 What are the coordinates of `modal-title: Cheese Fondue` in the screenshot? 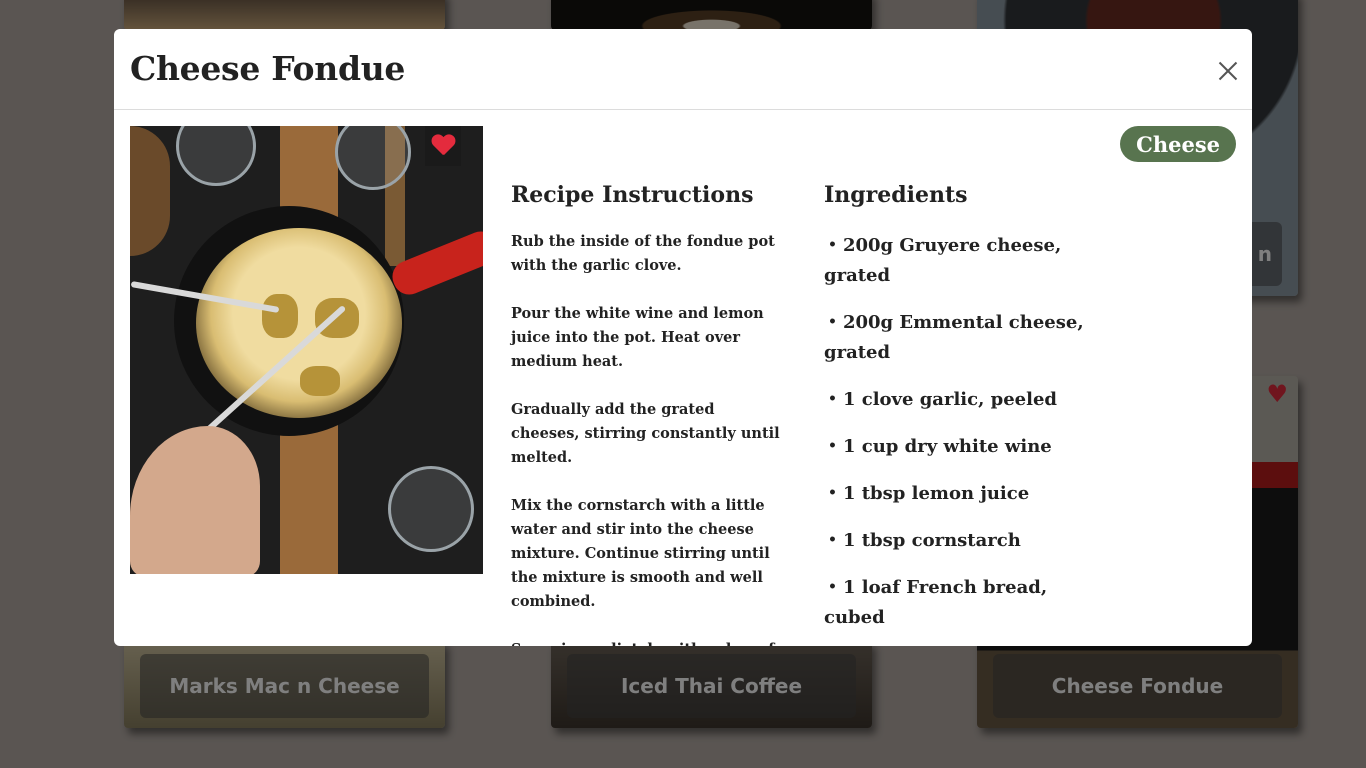 It's located at (268, 68).